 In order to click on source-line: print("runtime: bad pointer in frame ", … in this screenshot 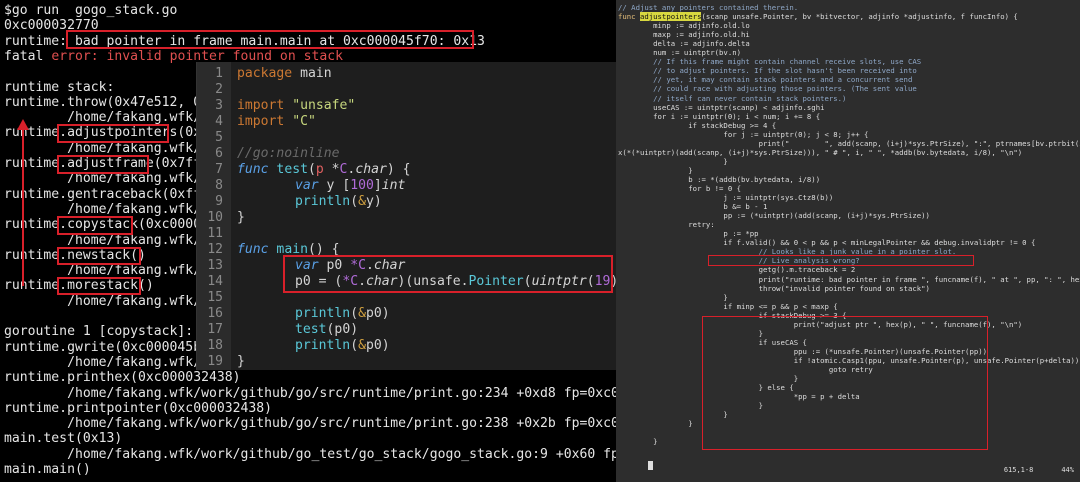, I will do `click(849, 279)`.